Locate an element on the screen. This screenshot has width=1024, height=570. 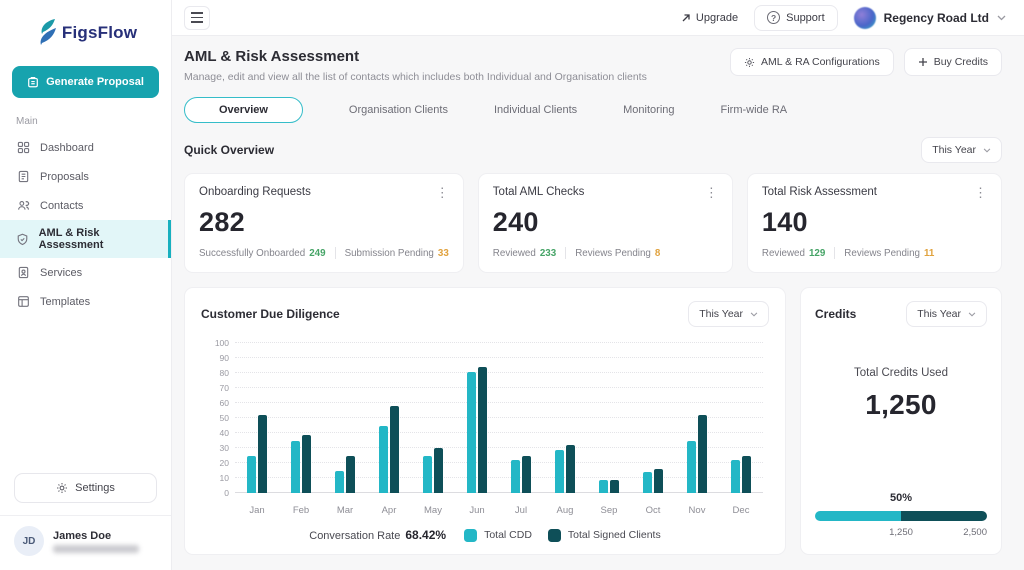
quick-overview-row: Quick Overview This Year is located at coordinates (593, 150).